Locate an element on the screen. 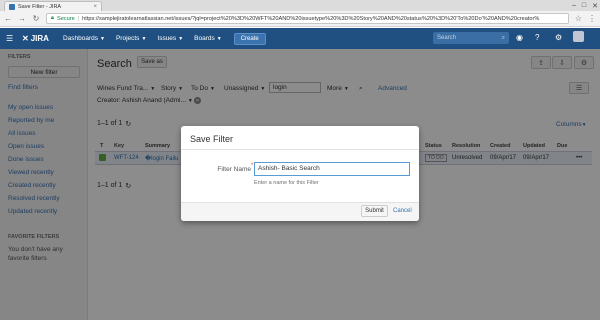 The image size is (600, 320). user-avatar is located at coordinates (578, 36).